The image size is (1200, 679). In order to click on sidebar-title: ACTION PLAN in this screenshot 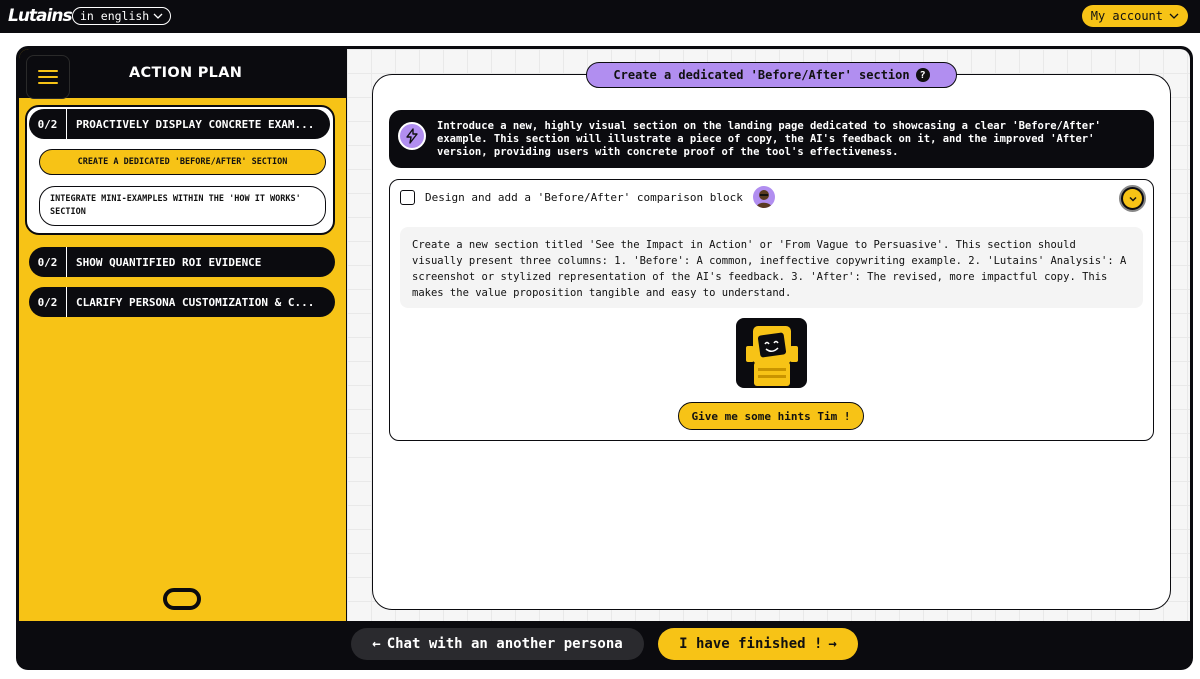, I will do `click(186, 73)`.